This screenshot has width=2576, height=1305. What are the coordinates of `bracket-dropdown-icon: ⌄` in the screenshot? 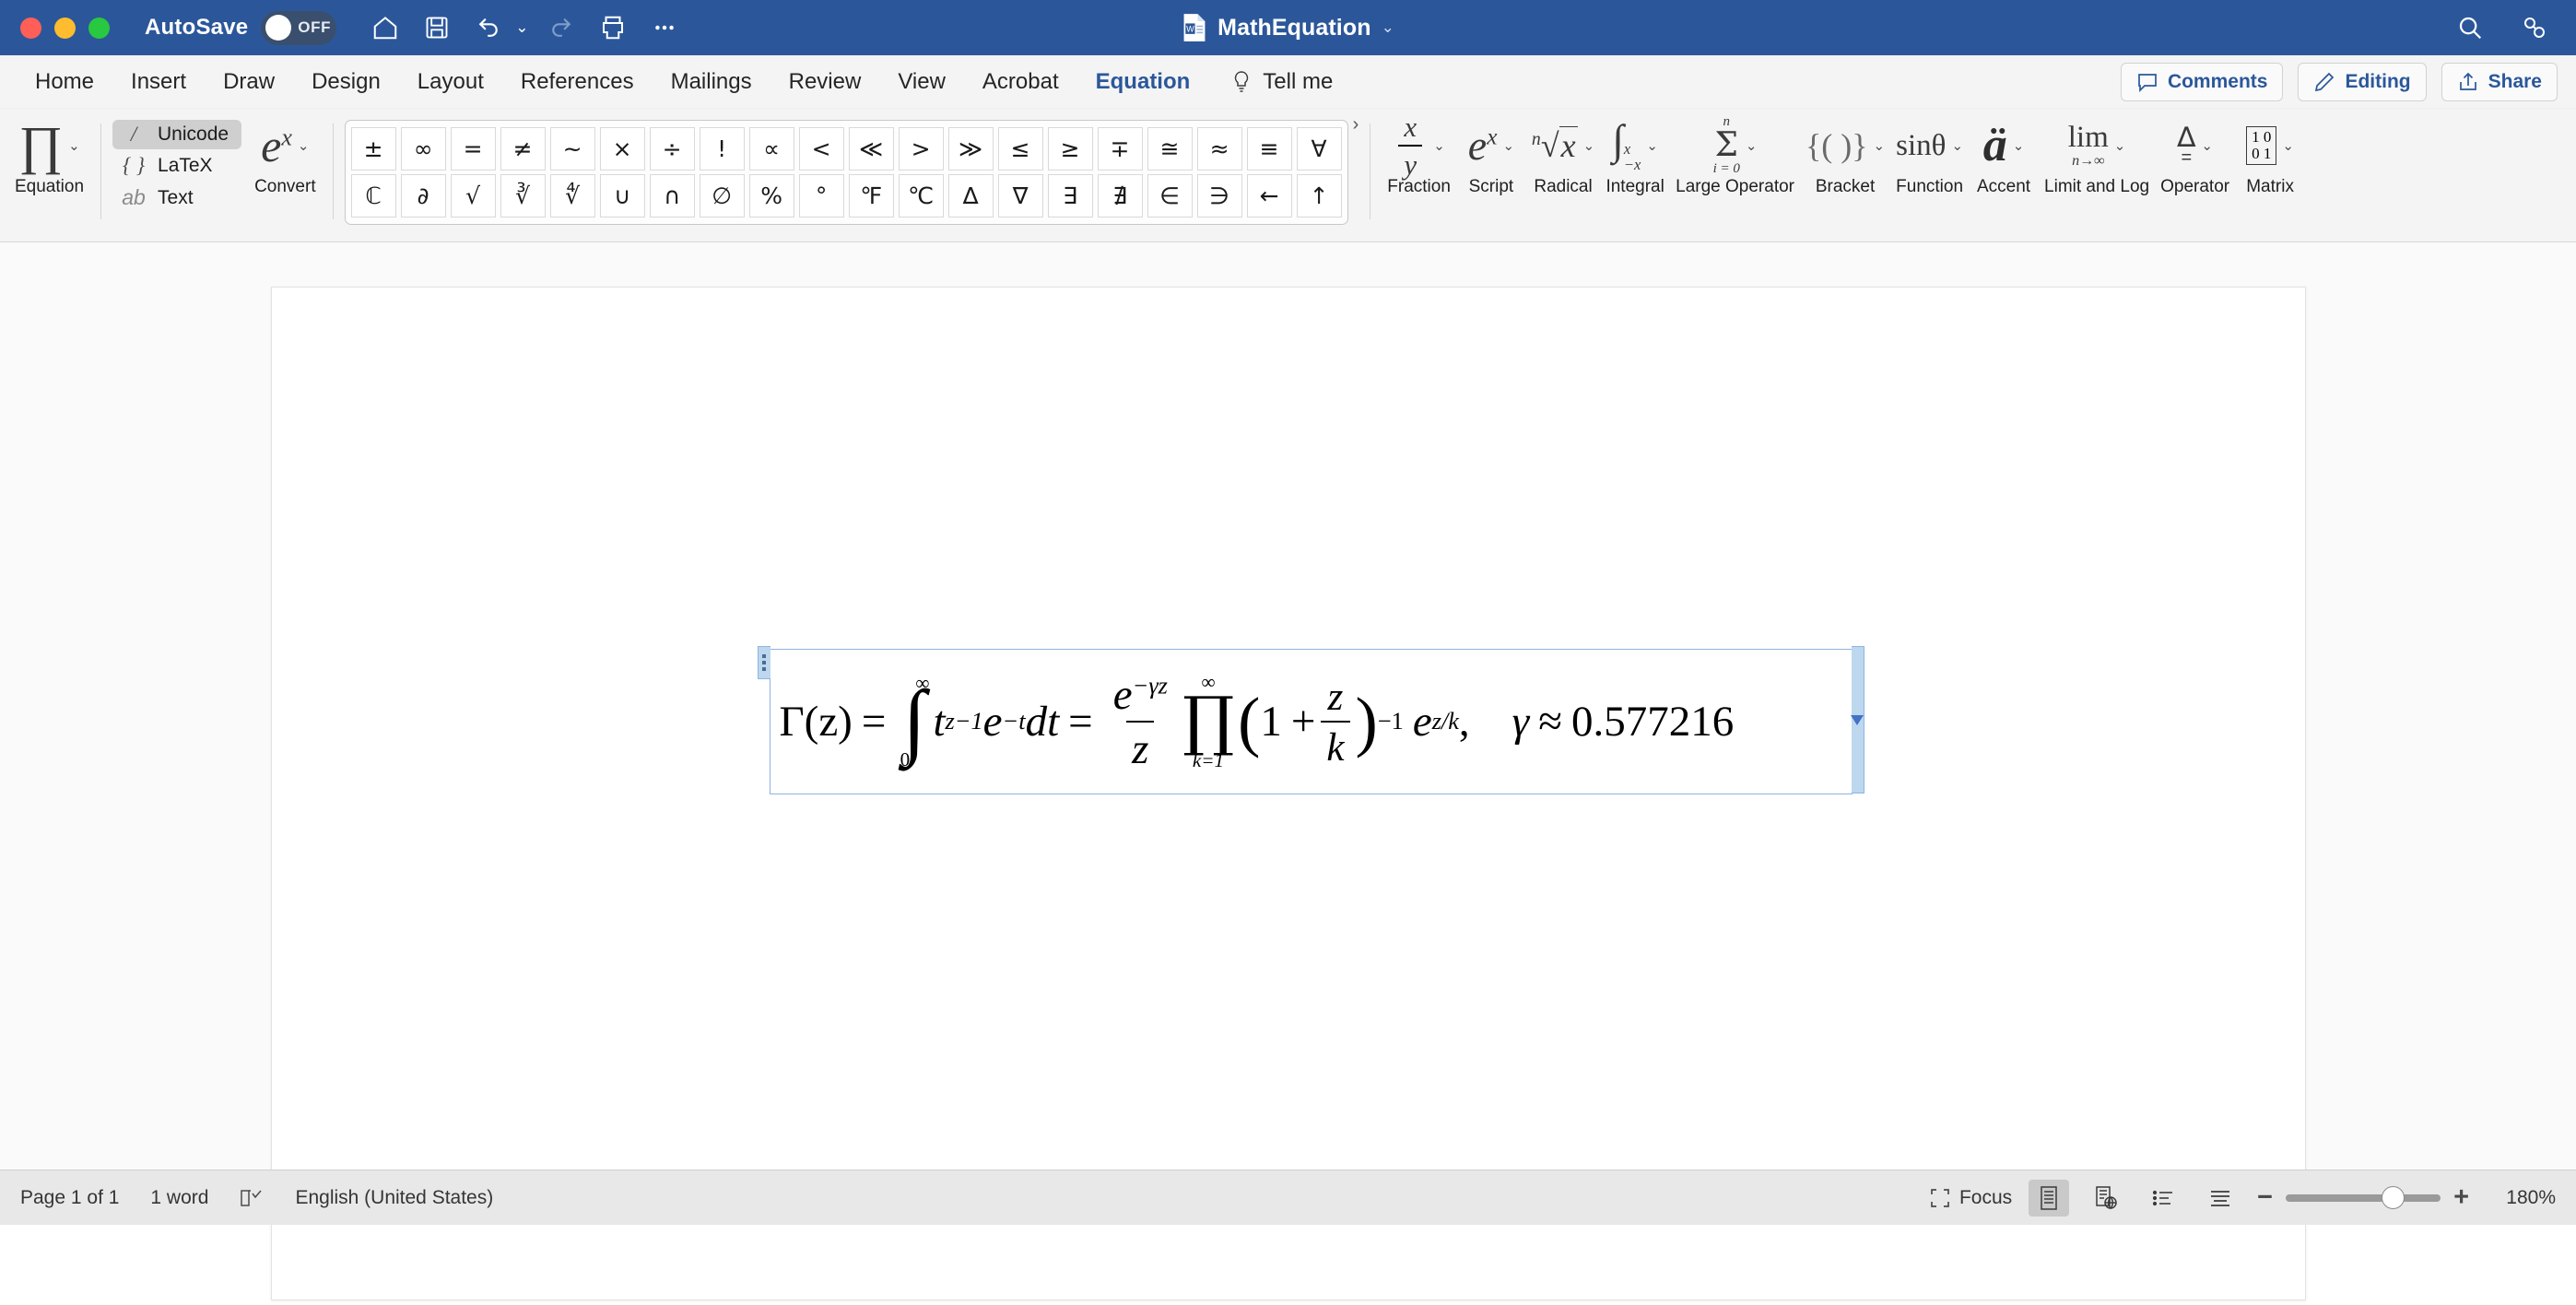 It's located at (1880, 145).